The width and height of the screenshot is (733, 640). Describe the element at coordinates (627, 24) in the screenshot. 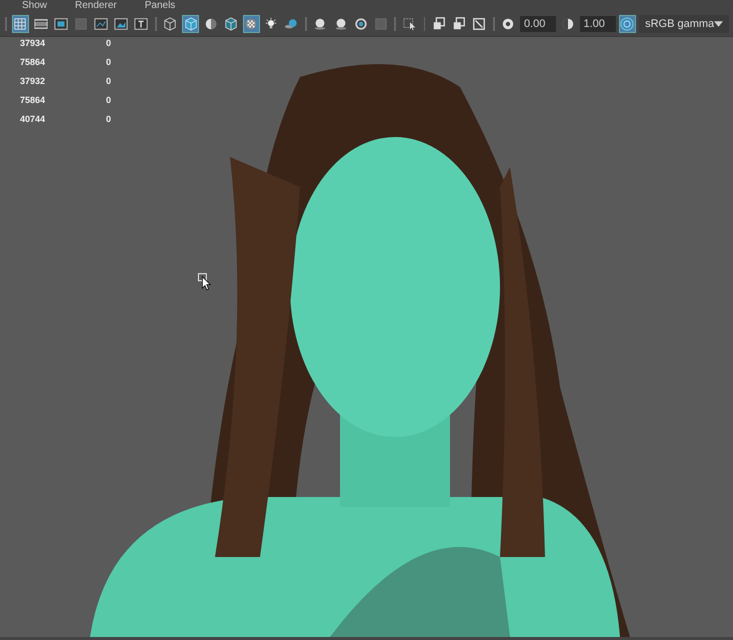

I see `color-management-icon` at that location.